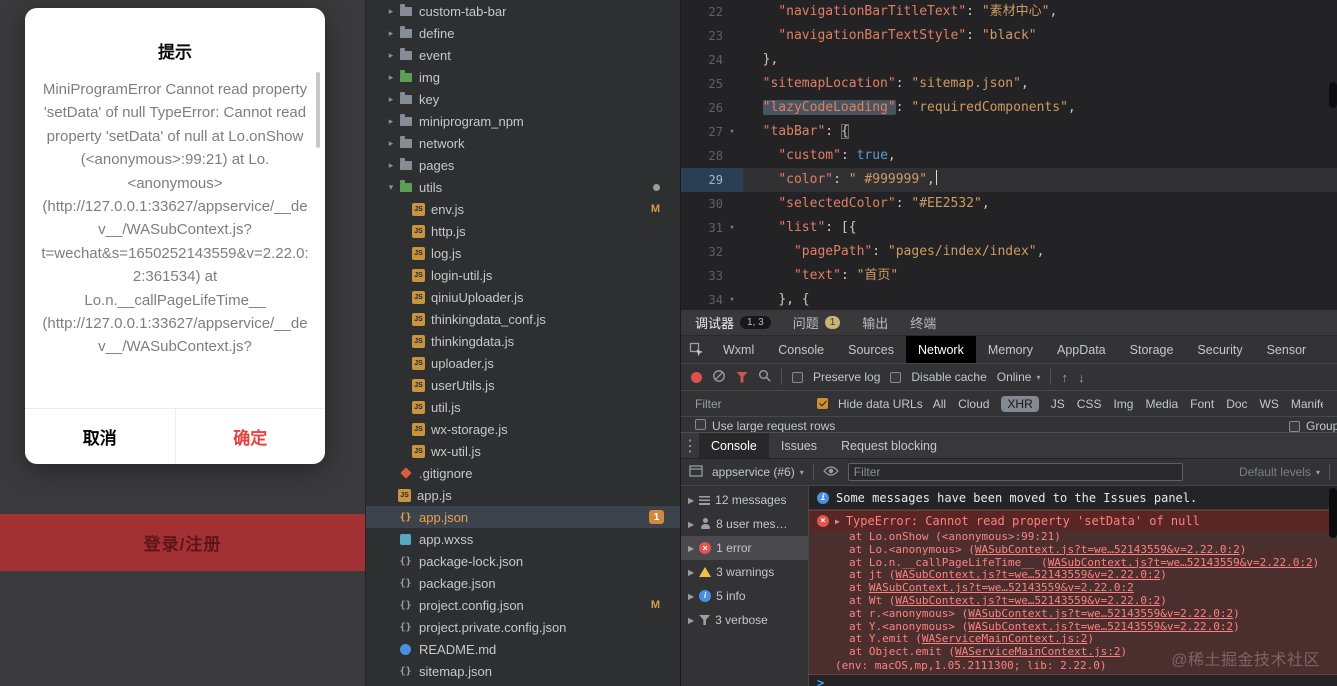  What do you see at coordinates (523, 605) in the screenshot?
I see `tree-item: {} project.config.json M` at bounding box center [523, 605].